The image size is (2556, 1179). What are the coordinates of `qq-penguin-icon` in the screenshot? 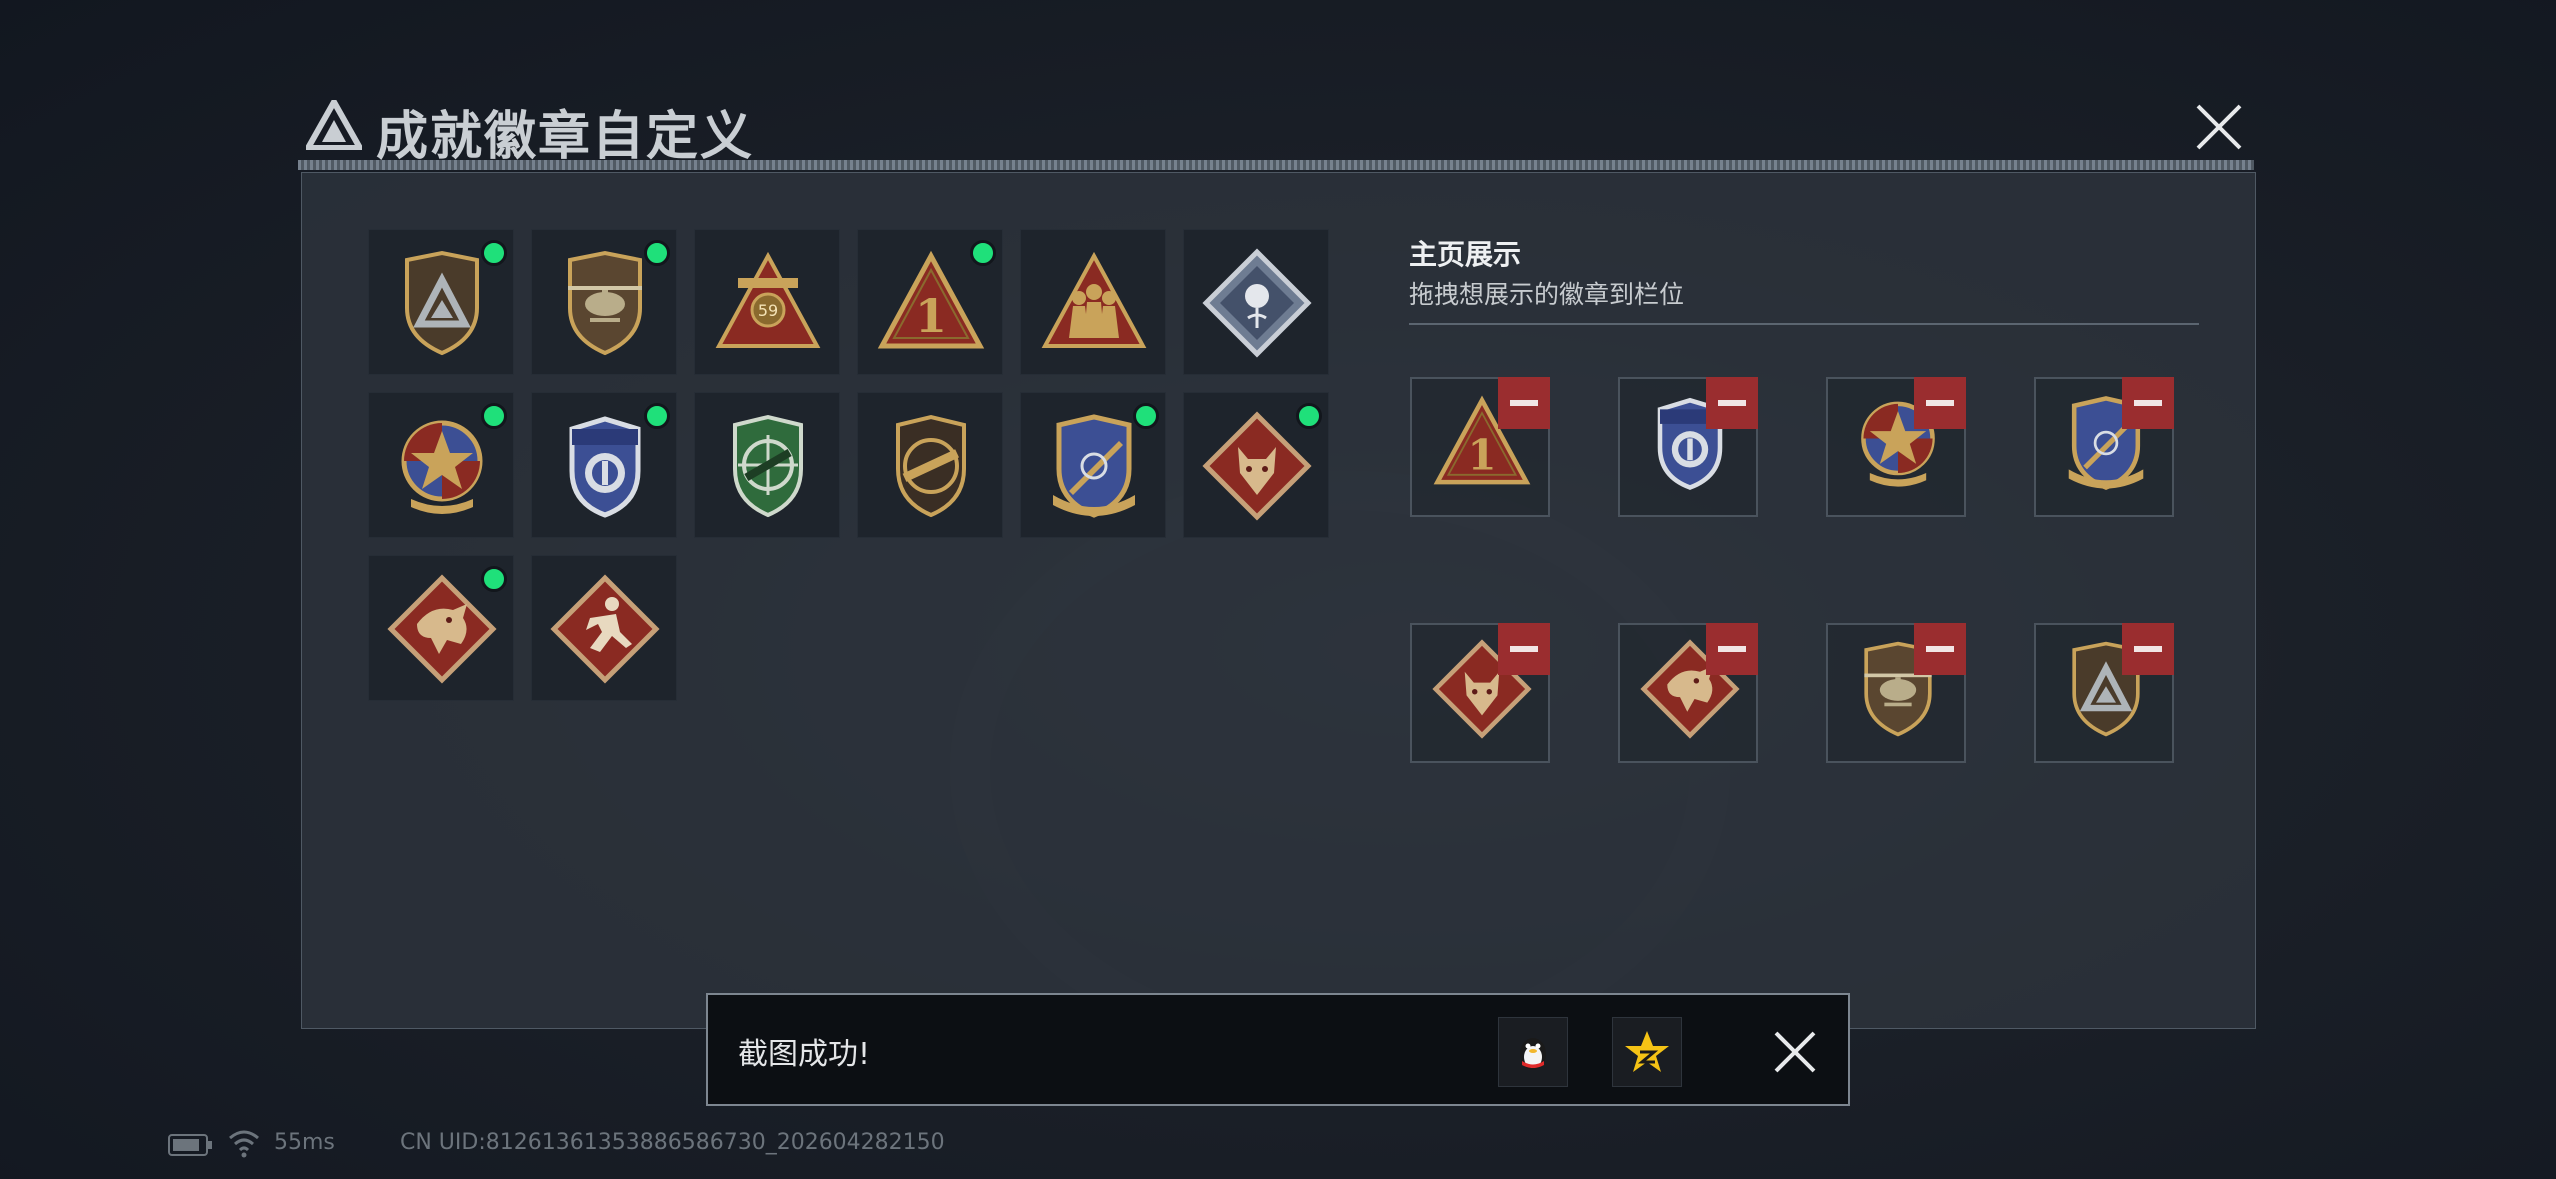 It's located at (1533, 1054).